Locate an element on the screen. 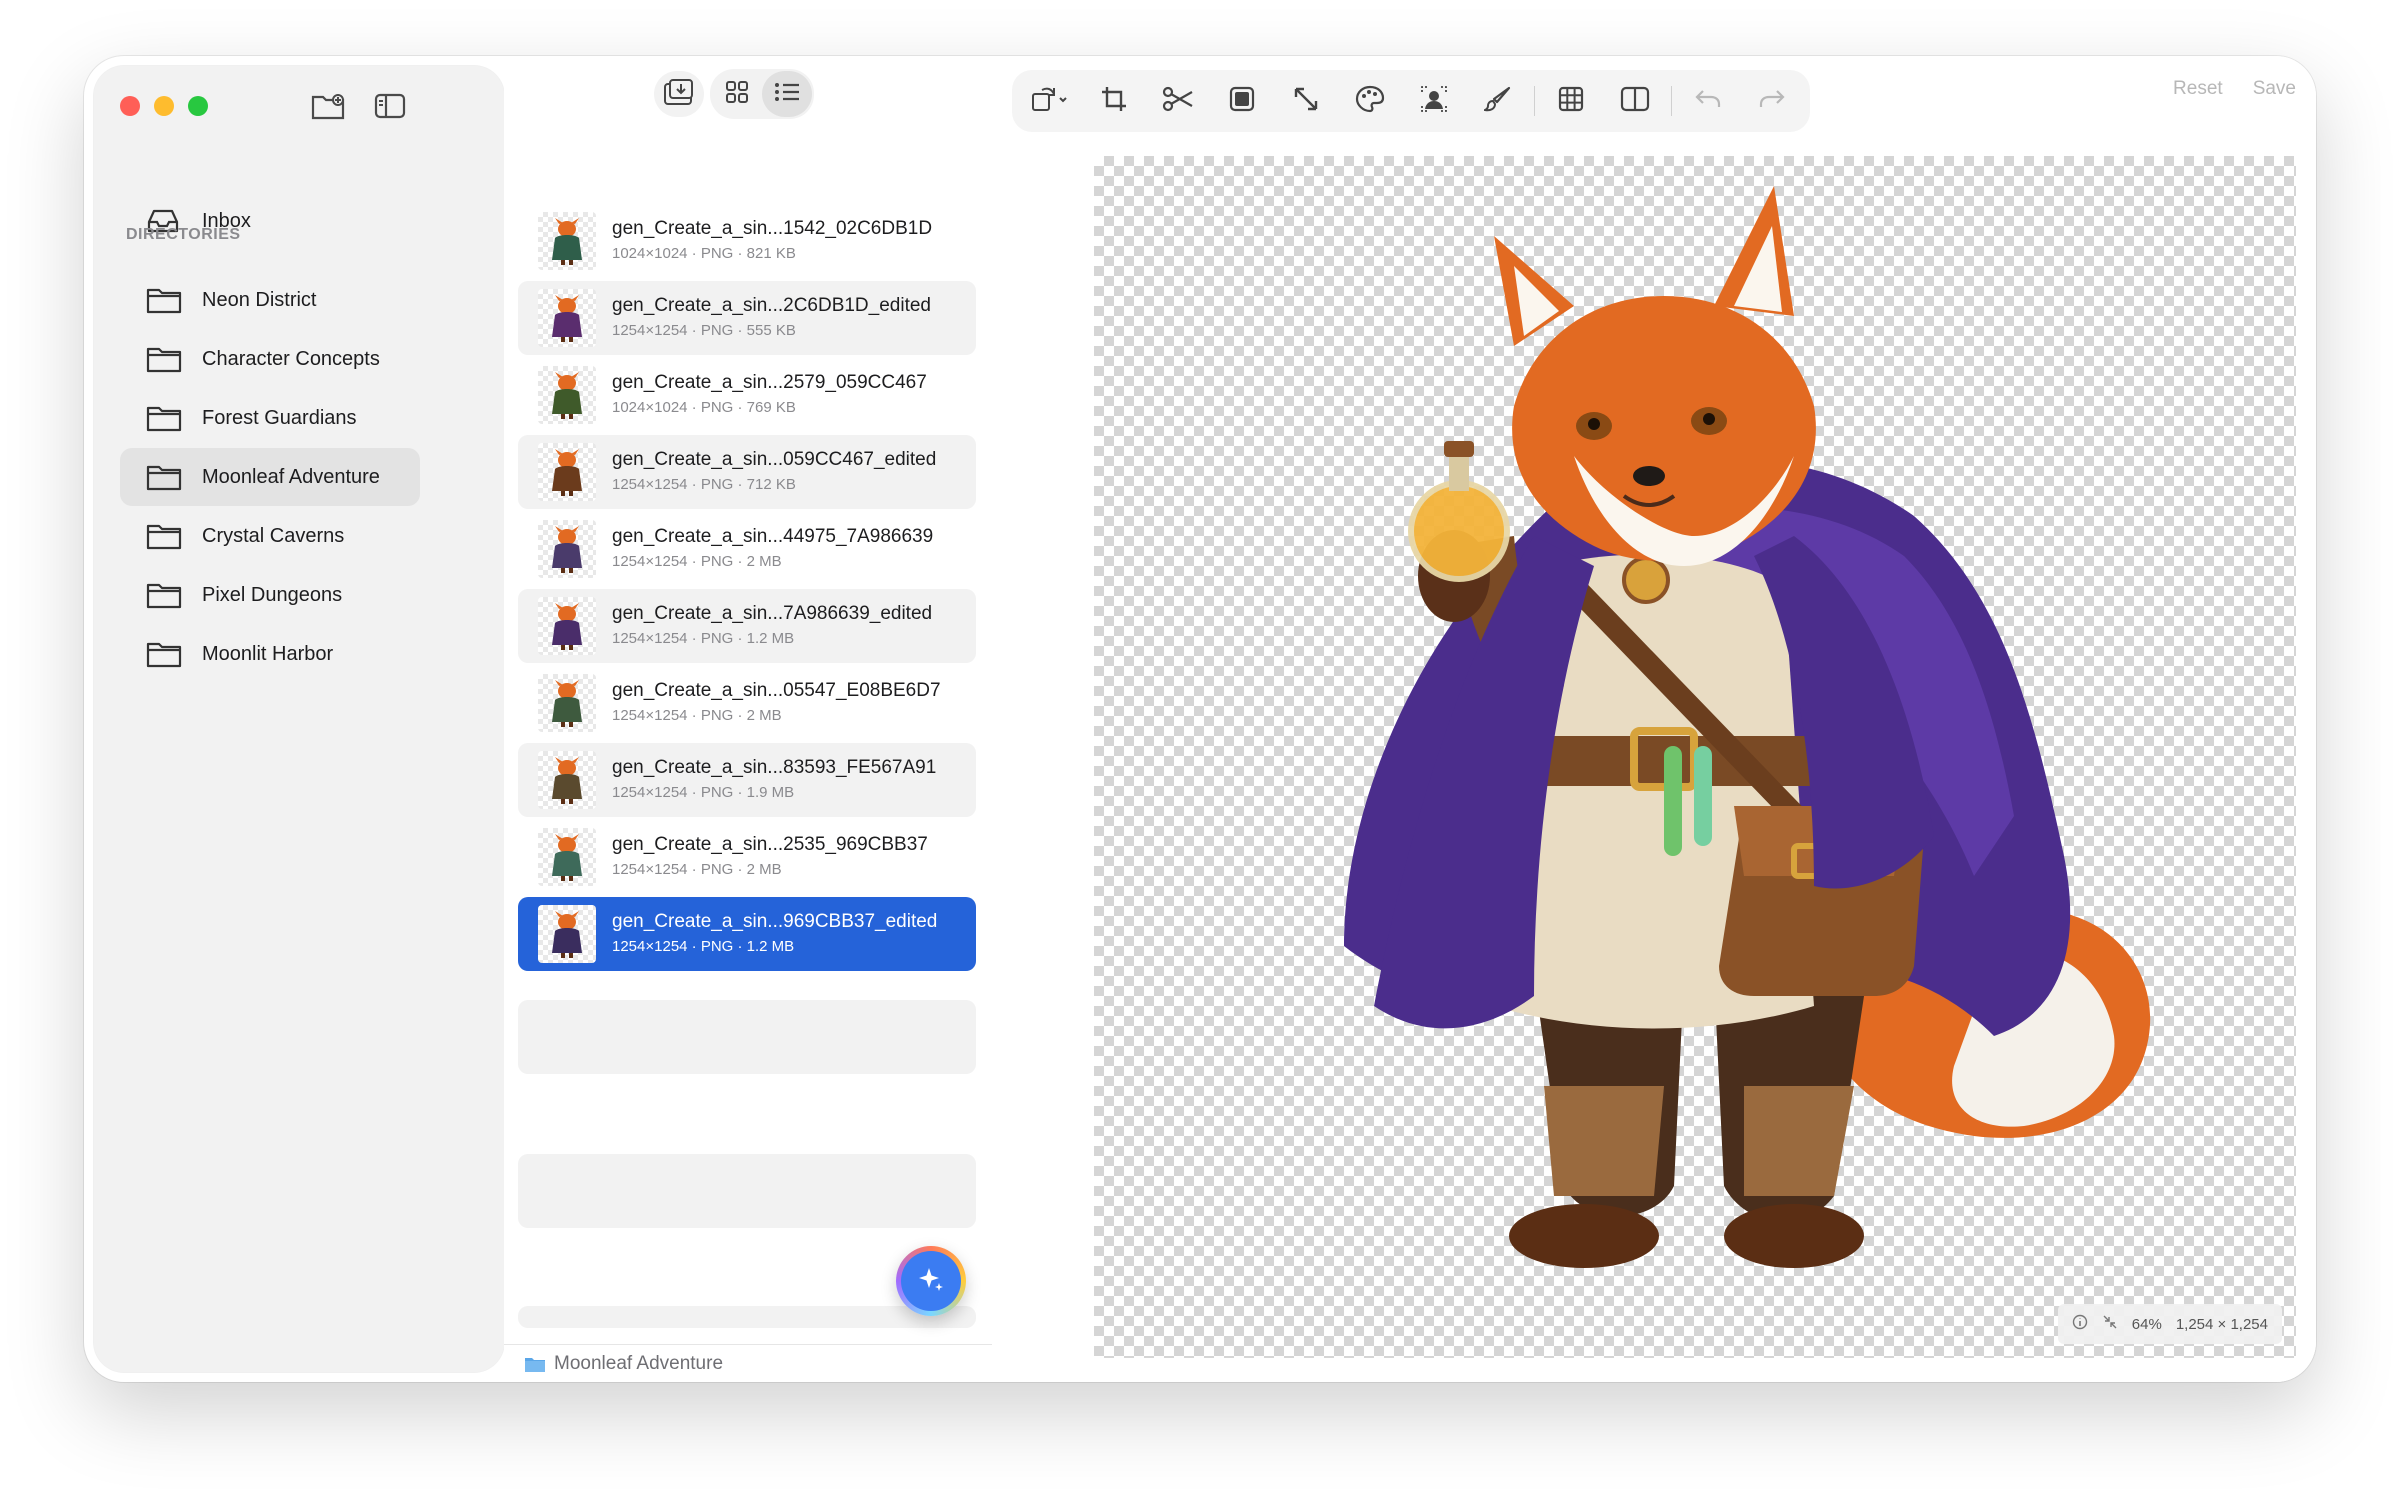 The width and height of the screenshot is (2400, 1491). table-grid-icon is located at coordinates (1571, 101).